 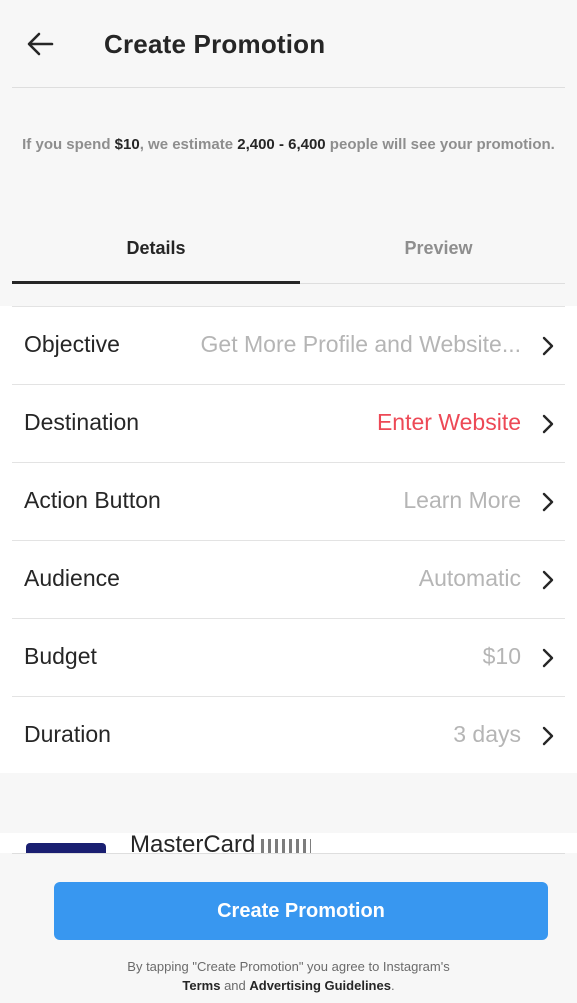 I want to click on row-audience: Audience Automatic, so click(x=288, y=580).